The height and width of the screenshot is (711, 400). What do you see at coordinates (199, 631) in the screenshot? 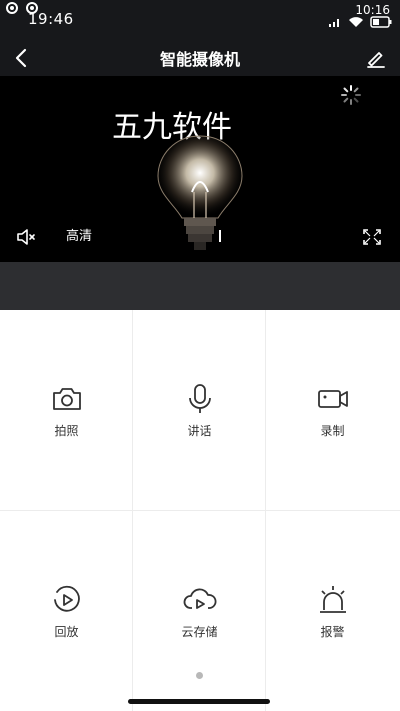
I see `action-label: 云存储` at bounding box center [199, 631].